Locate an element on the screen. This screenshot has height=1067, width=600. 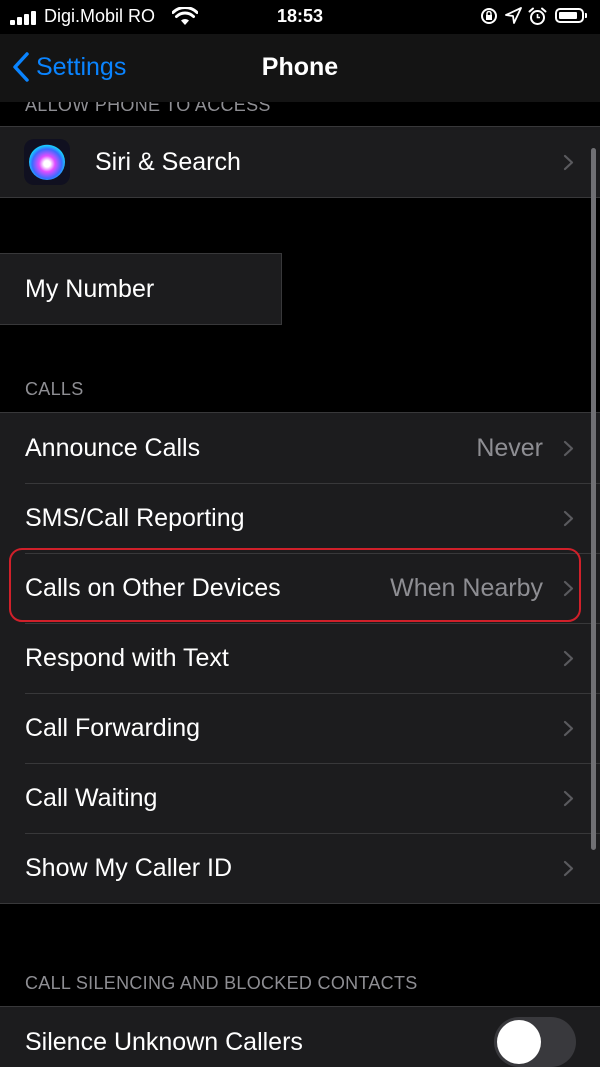
row-label: Call Forwarding is located at coordinates (113, 728).